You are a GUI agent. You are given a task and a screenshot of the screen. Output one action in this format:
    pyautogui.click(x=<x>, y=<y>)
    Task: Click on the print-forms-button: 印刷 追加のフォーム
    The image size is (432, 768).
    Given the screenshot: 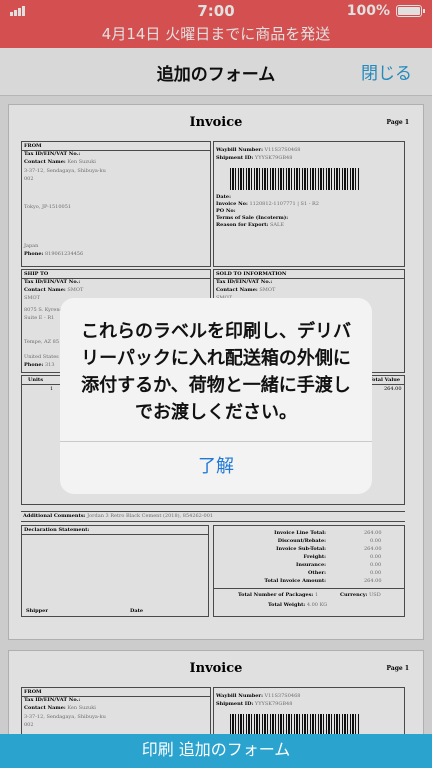 What is the action you would take?
    pyautogui.click(x=216, y=751)
    